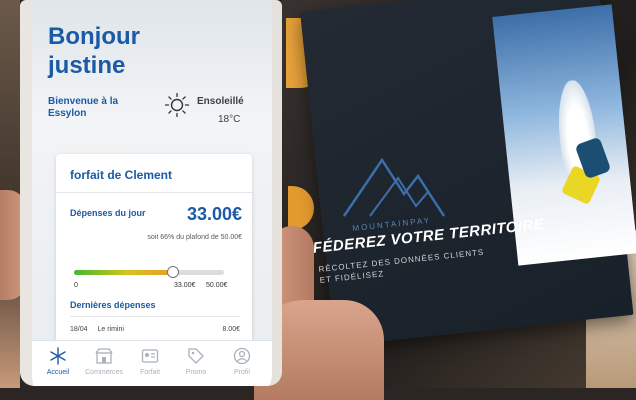  I want to click on tab-commerces: Commerces, so click(104, 361).